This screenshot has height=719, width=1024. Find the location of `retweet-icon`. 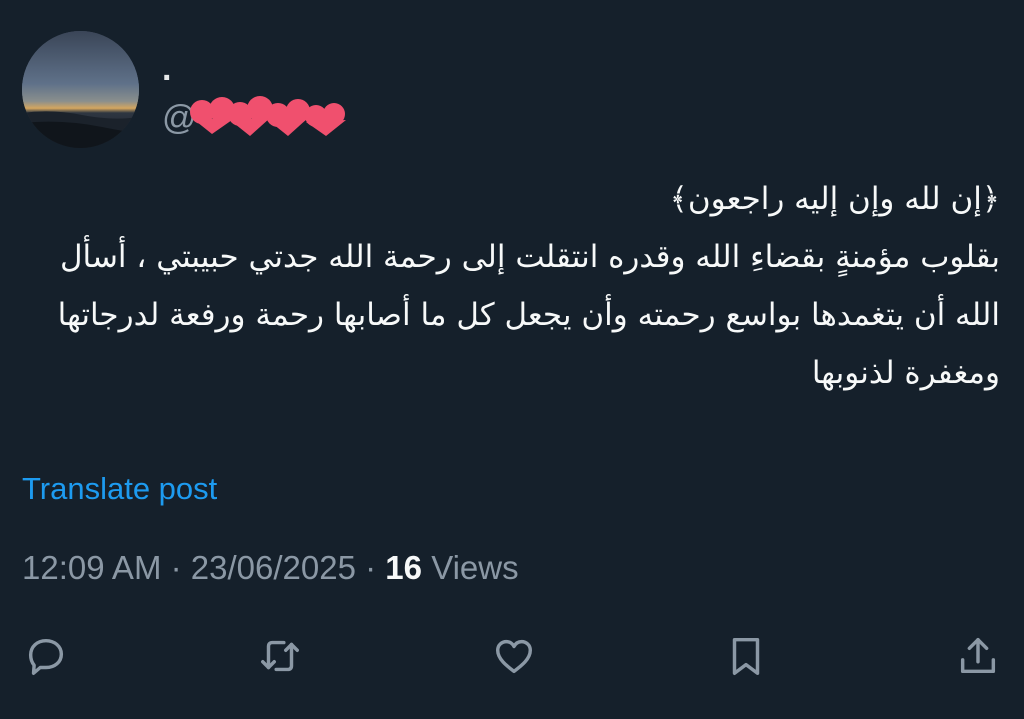

retweet-icon is located at coordinates (280, 656).